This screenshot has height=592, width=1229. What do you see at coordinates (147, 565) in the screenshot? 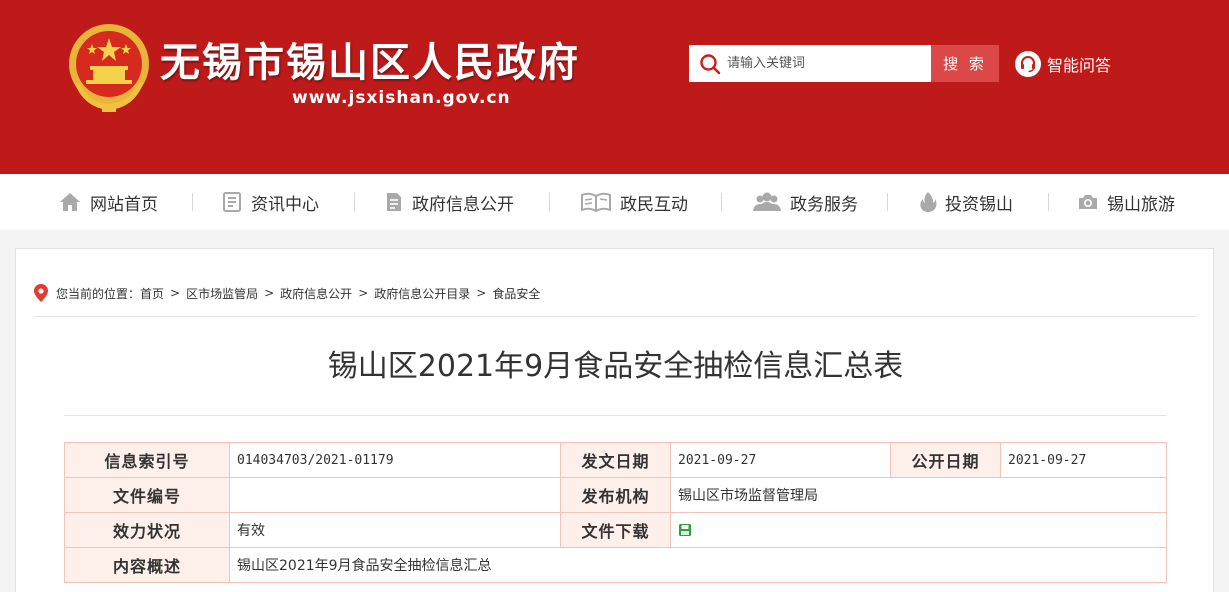
I see `summary-label: 内容概述` at bounding box center [147, 565].